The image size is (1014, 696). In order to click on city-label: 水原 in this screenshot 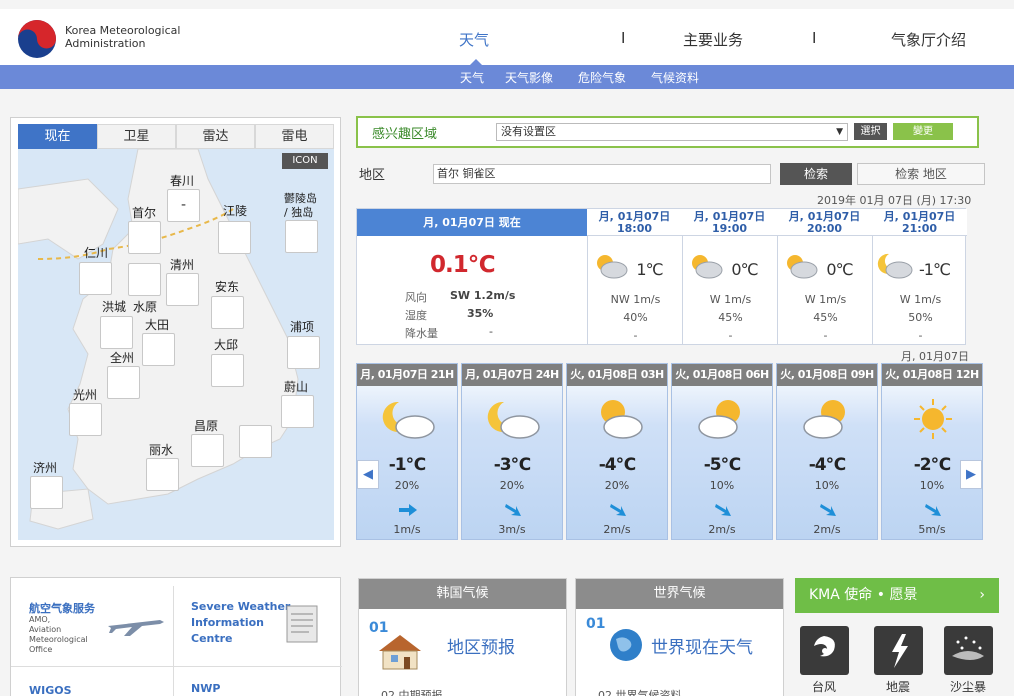, I will do `click(145, 306)`.